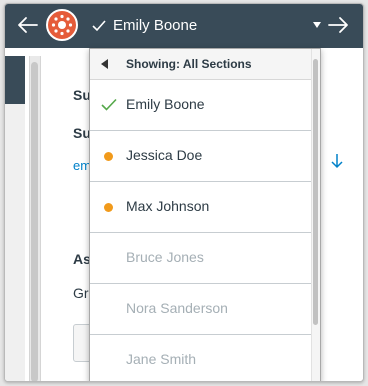 Image resolution: width=368 pixels, height=386 pixels. I want to click on caret-down-icon, so click(317, 25).